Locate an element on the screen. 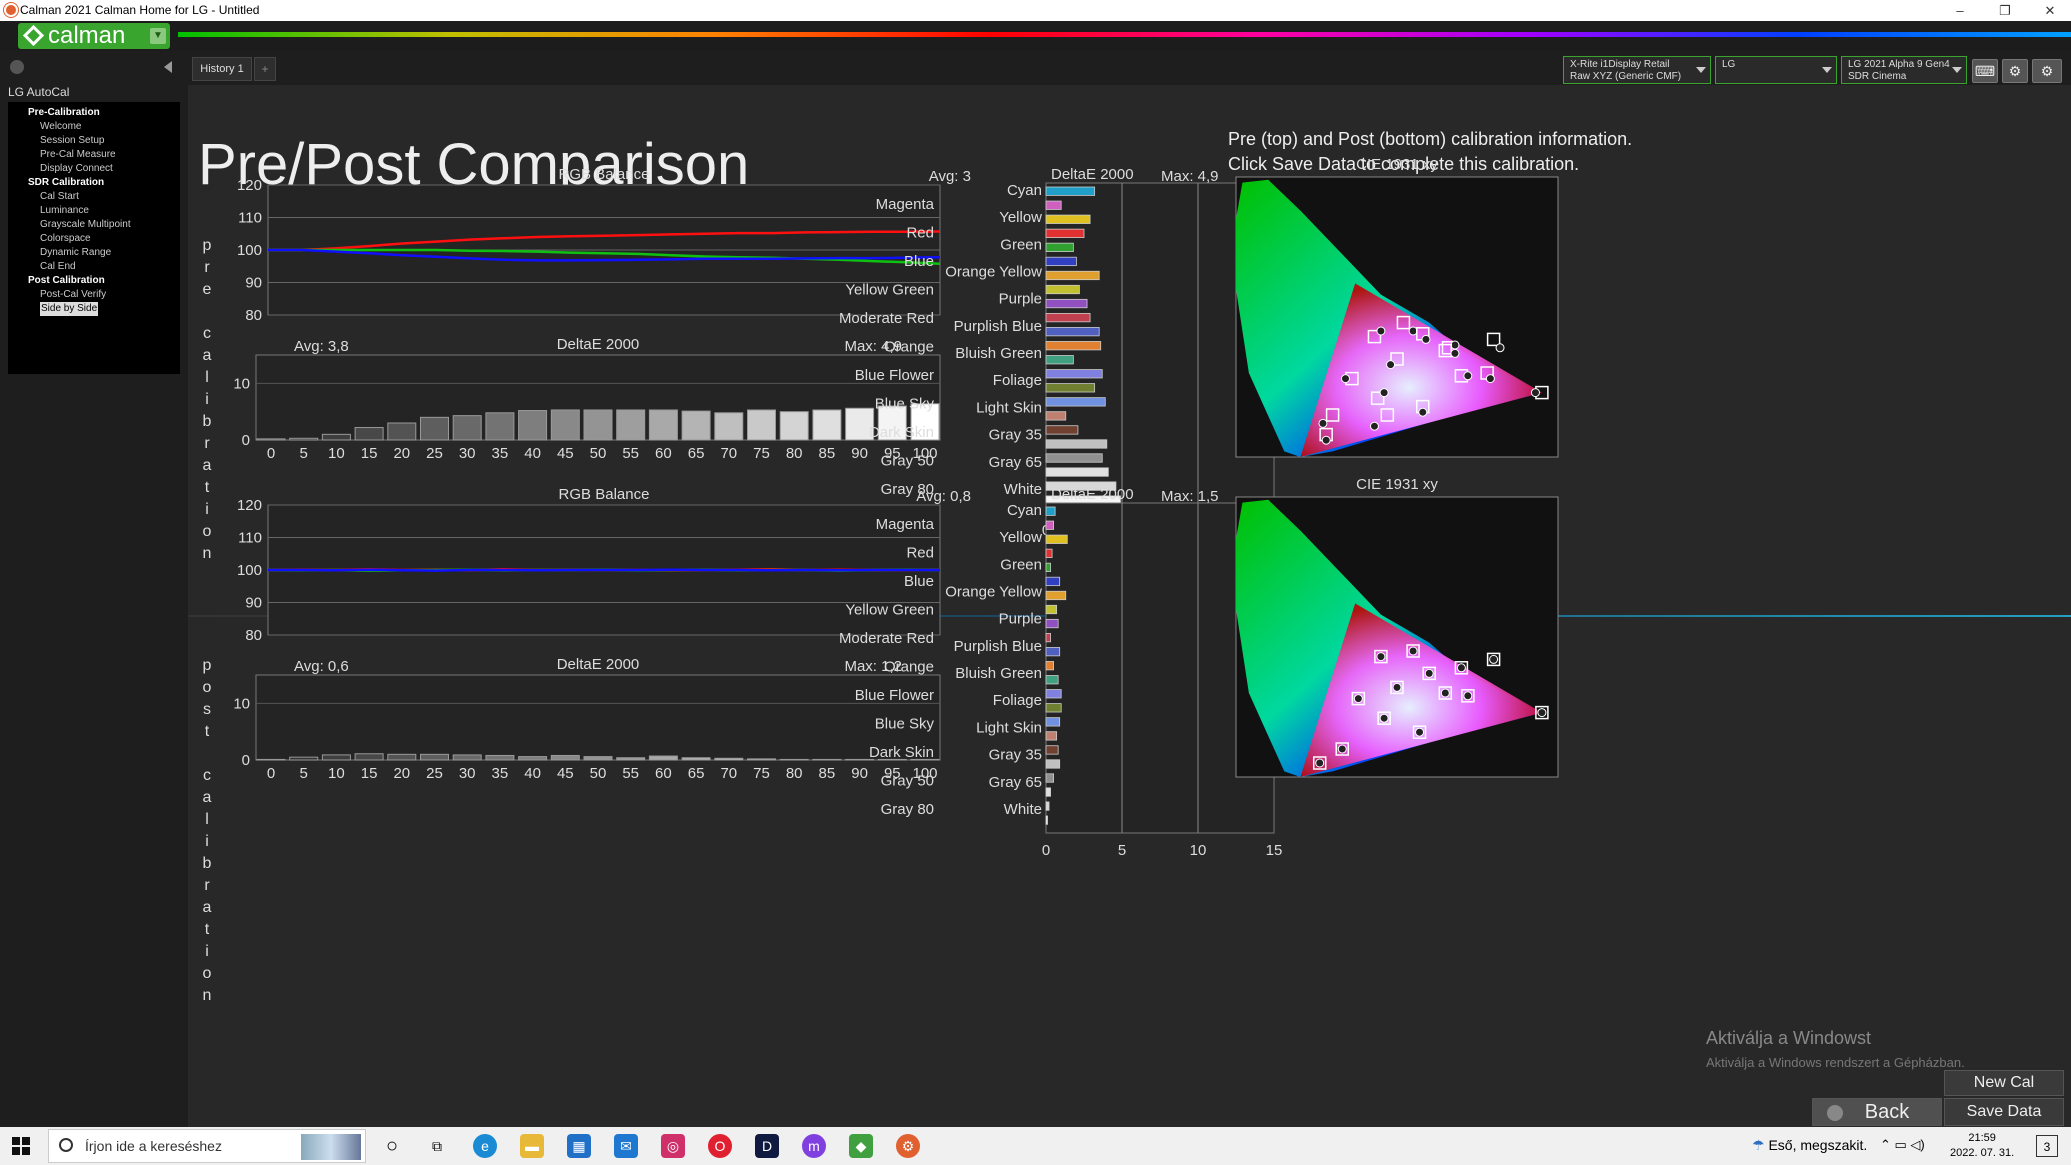  windows-start-icon is located at coordinates (21, 1146).